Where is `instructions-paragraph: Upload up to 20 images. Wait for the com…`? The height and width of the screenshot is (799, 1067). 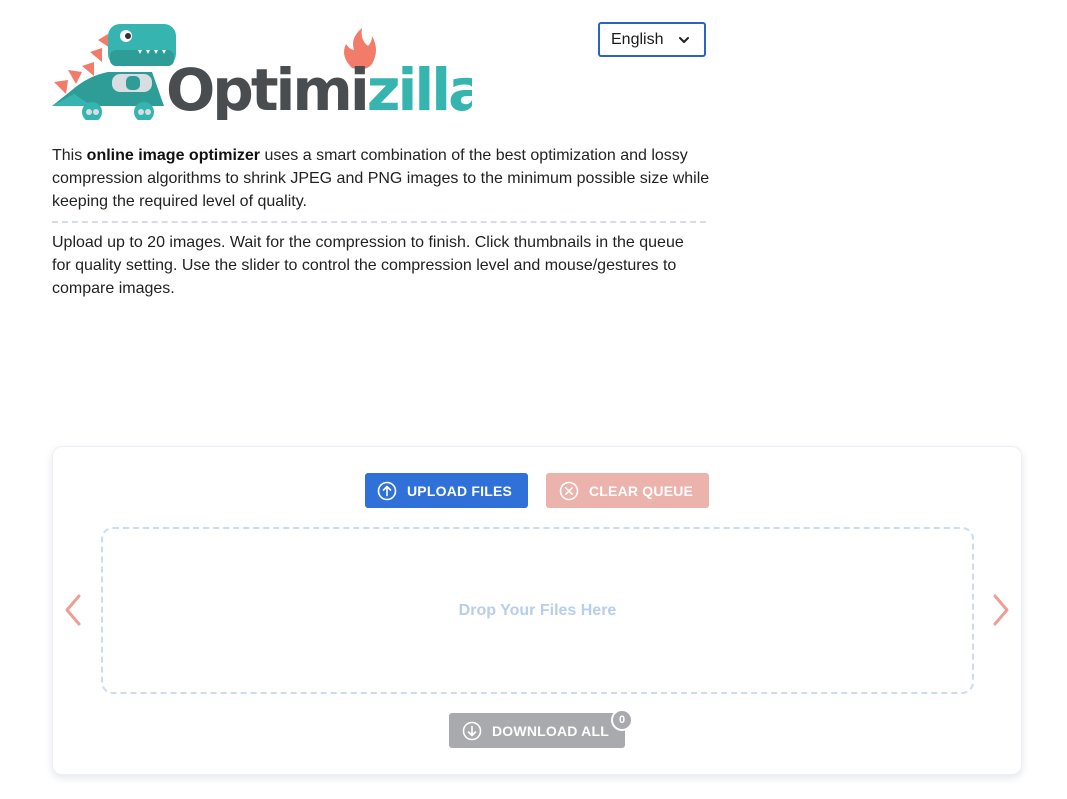 instructions-paragraph: Upload up to 20 images. Wait for the com… is located at coordinates (368, 265).